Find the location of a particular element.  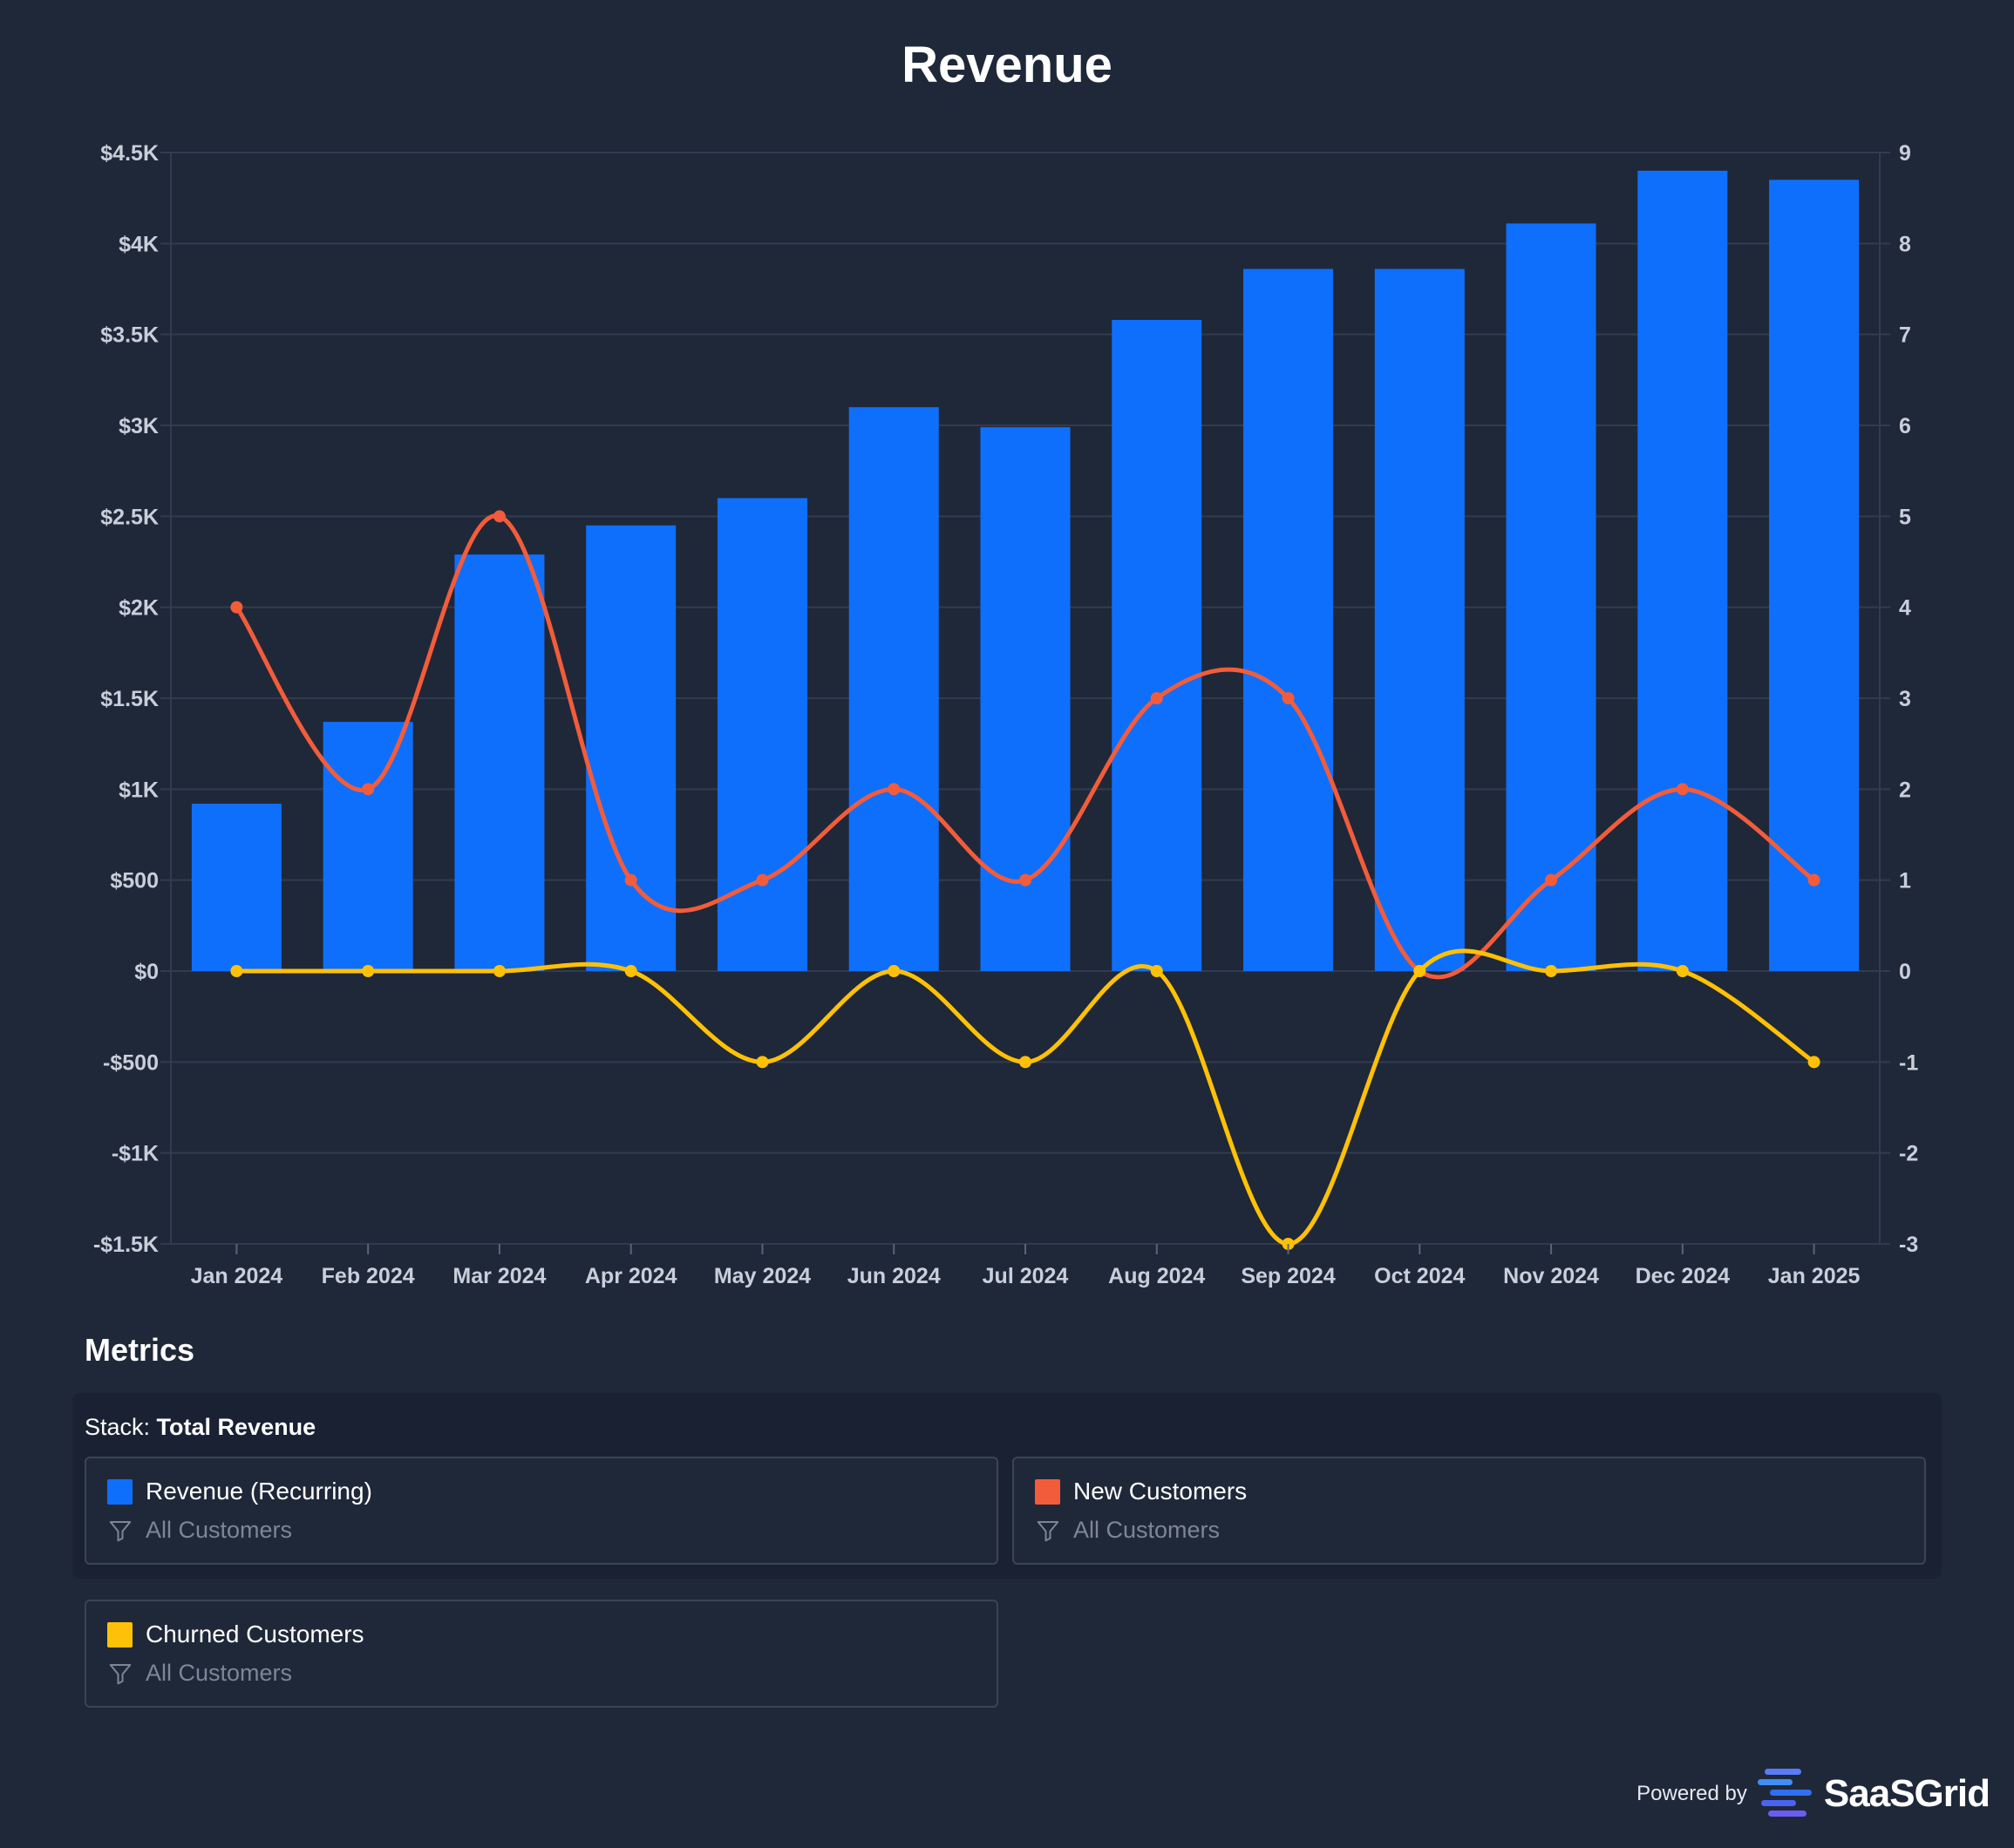

stack-label: Stack: Total Revenue is located at coordinates (200, 1427).